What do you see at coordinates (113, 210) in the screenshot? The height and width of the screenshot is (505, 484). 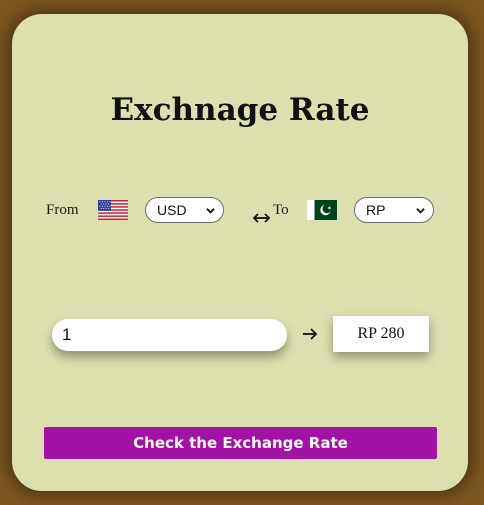 I see `us-flag-icon` at bounding box center [113, 210].